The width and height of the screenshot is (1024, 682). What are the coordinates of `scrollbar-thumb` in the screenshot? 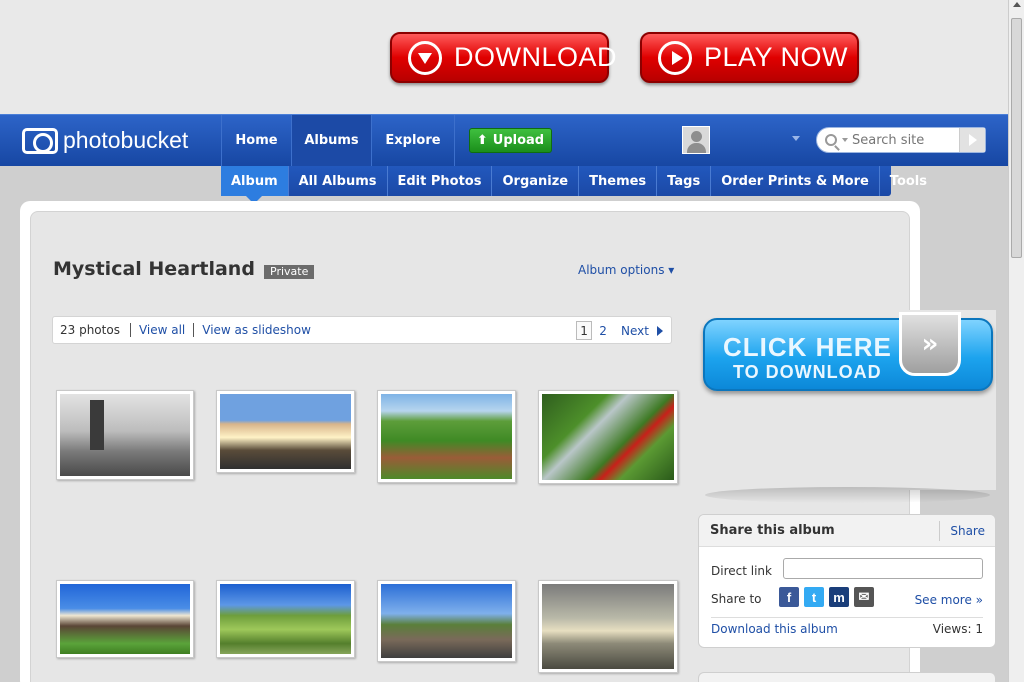 It's located at (1016, 138).